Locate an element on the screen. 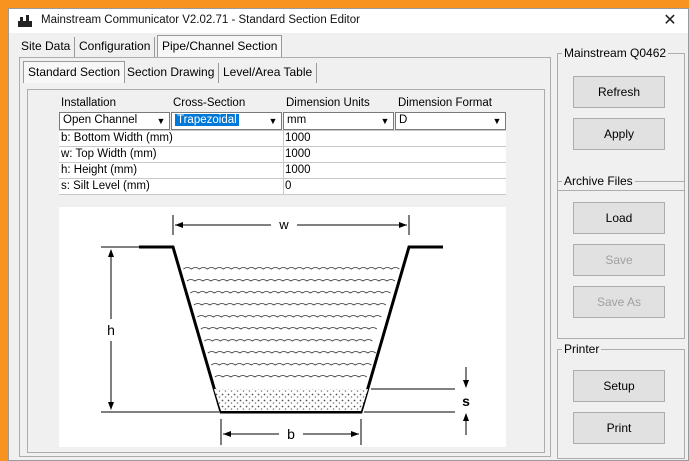 The height and width of the screenshot is (461, 689). table-row: h: Height (mm) 1000 is located at coordinates (282, 171).